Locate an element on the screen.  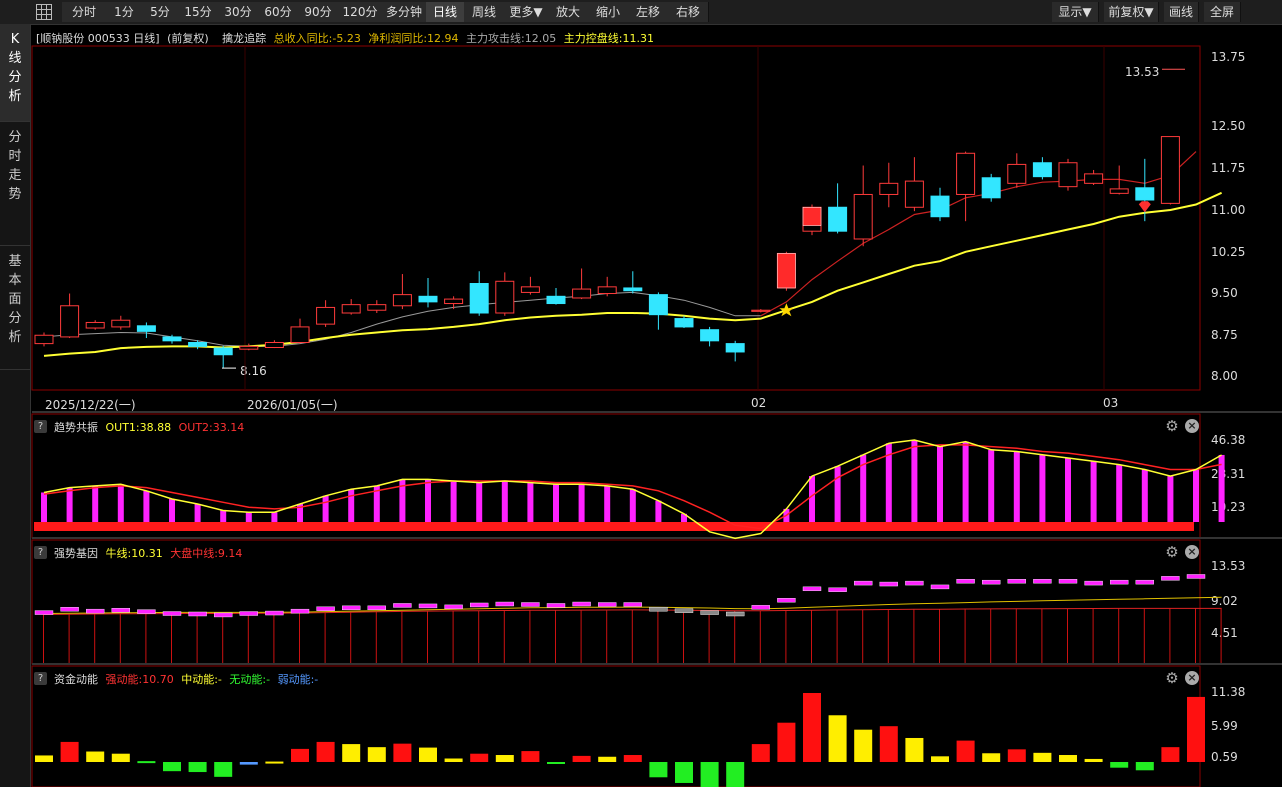
panel2-frame is located at coordinates (616, 602).